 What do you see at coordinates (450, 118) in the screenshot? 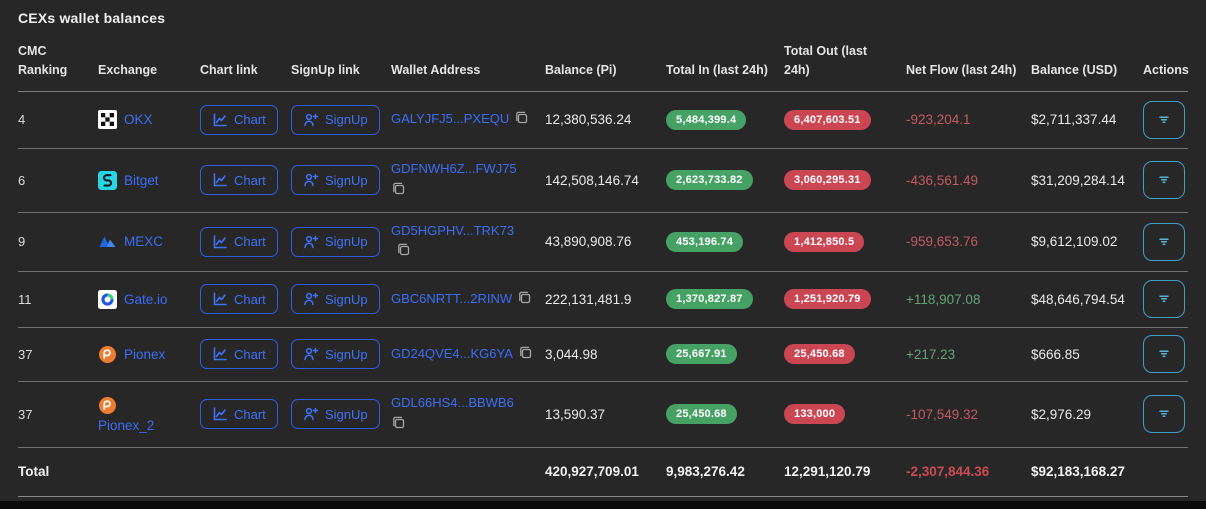
I see `wallet-address-link: GALYJFJ5...PXEQU` at bounding box center [450, 118].